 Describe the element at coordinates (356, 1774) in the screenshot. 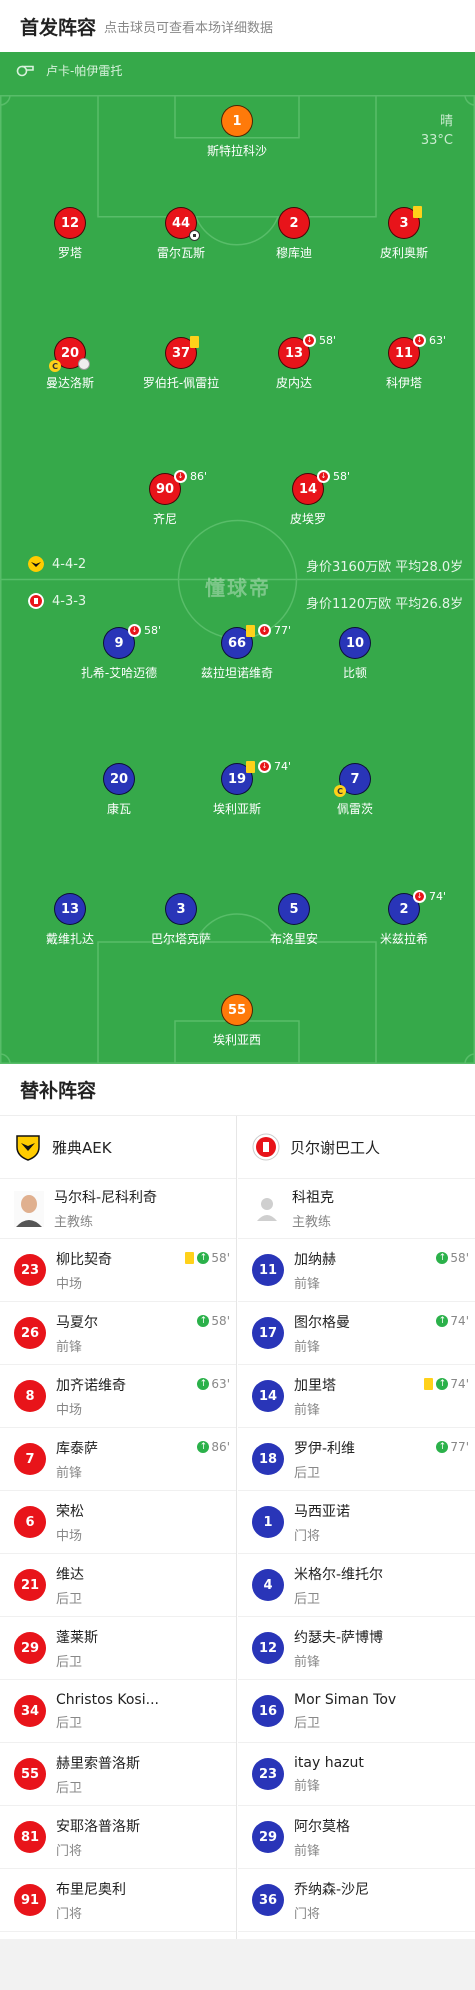

I see `sub-player-row: 23 itay hazut 前锋` at that location.